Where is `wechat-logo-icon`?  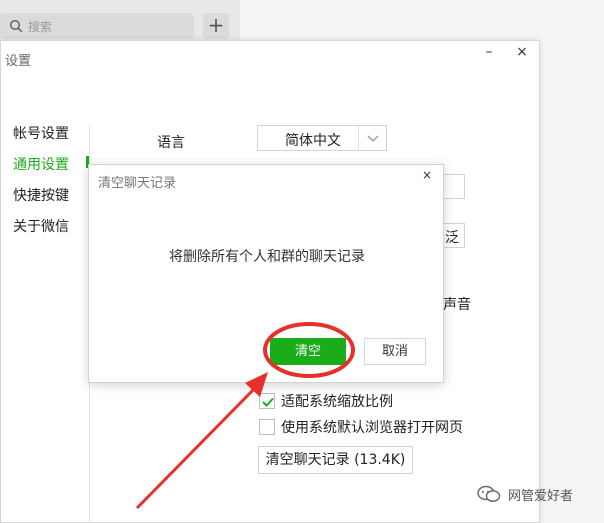 wechat-logo-icon is located at coordinates (489, 493).